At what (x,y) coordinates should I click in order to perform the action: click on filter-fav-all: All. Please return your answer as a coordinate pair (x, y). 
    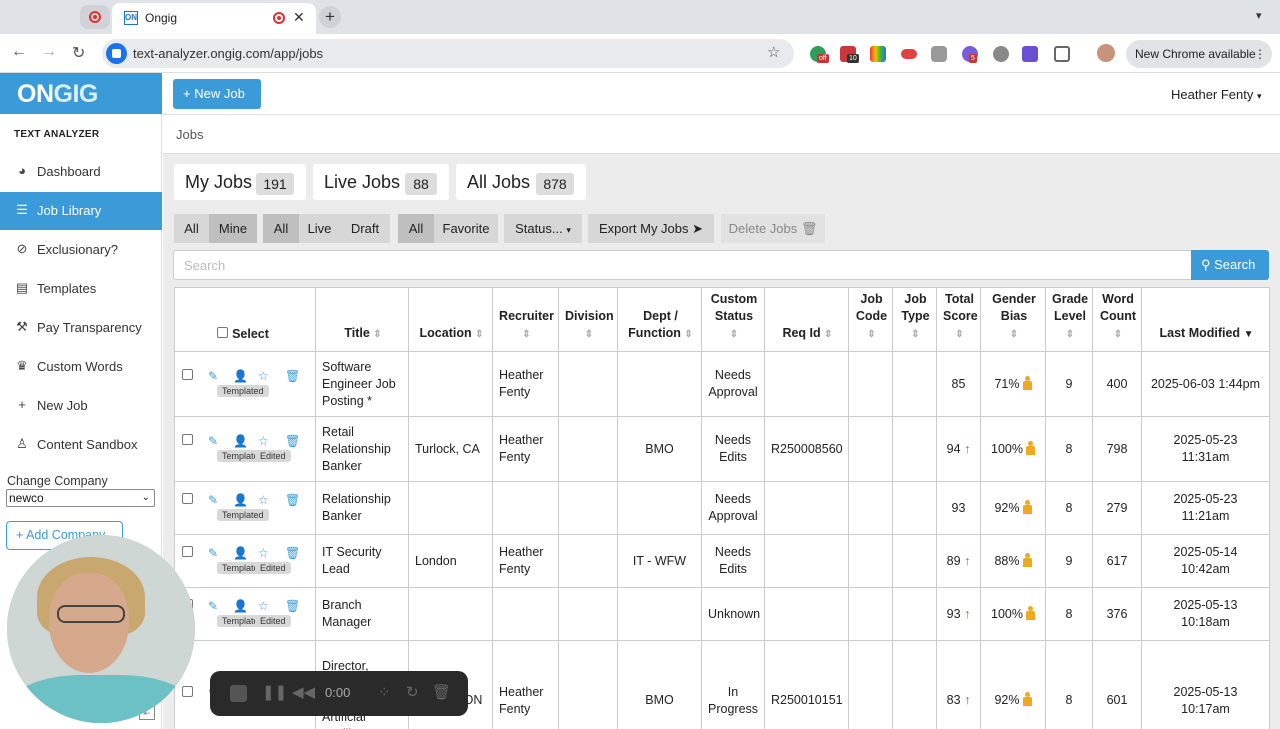
    Looking at the image, I should click on (416, 228).